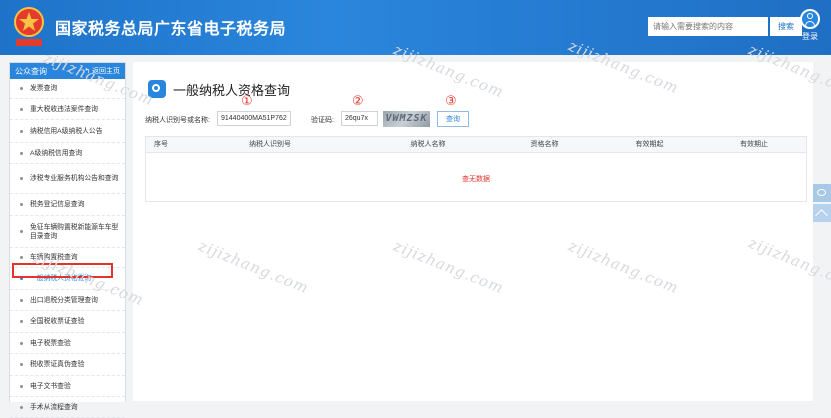 This screenshot has width=831, height=418. I want to click on highlight-box, so click(62, 270).